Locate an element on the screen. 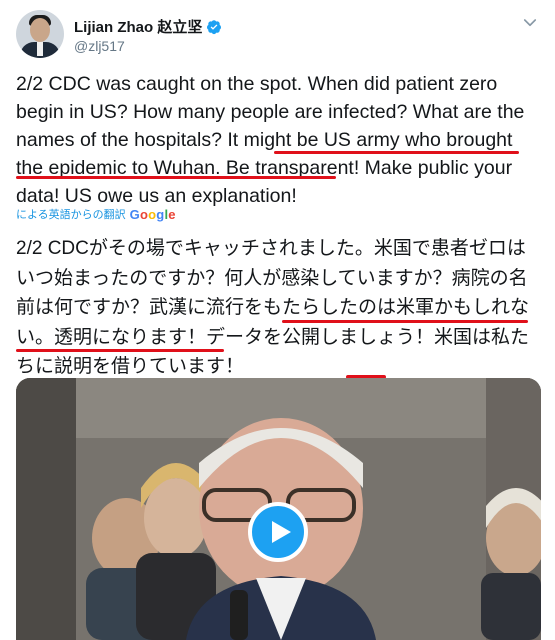  tweet-header: Lijian Zhao 赵立坚 @zlj517 is located at coordinates (279, 35).